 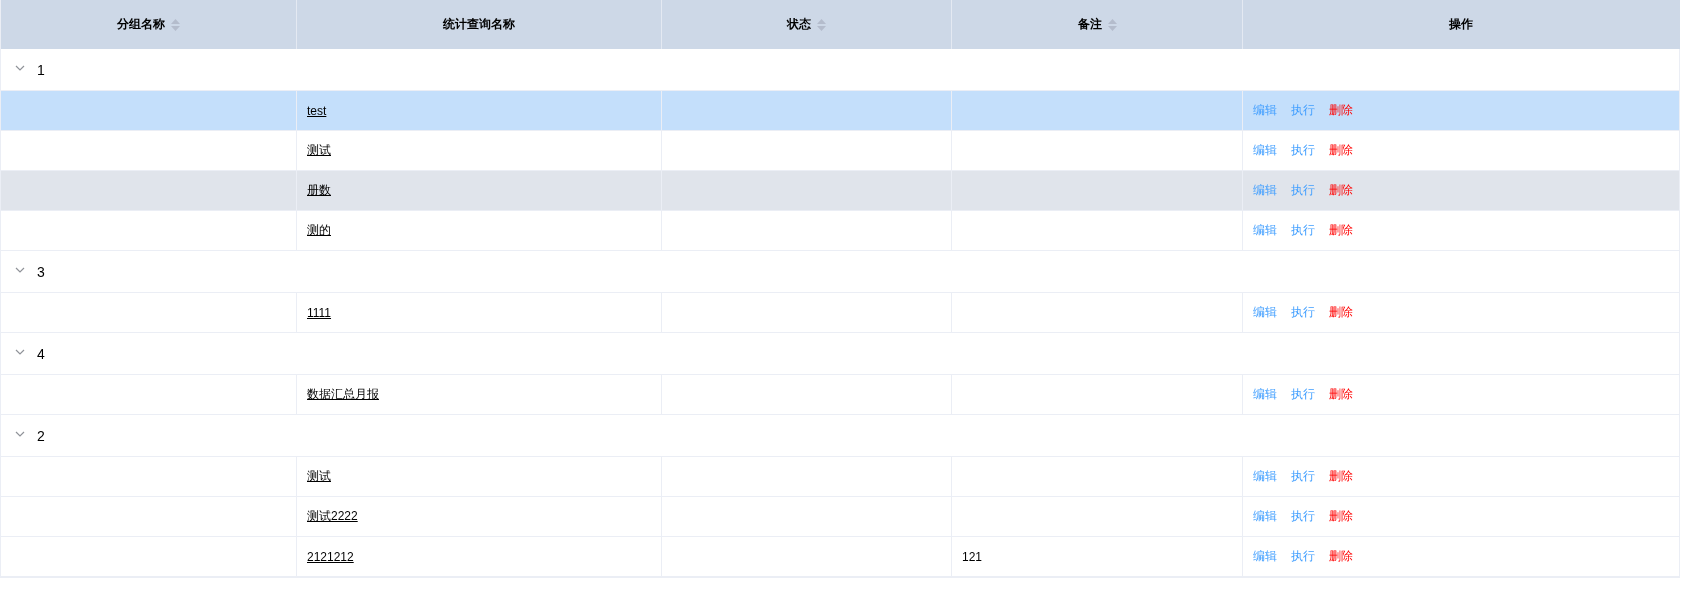 What do you see at coordinates (41, 69) in the screenshot?
I see `group-label: 1` at bounding box center [41, 69].